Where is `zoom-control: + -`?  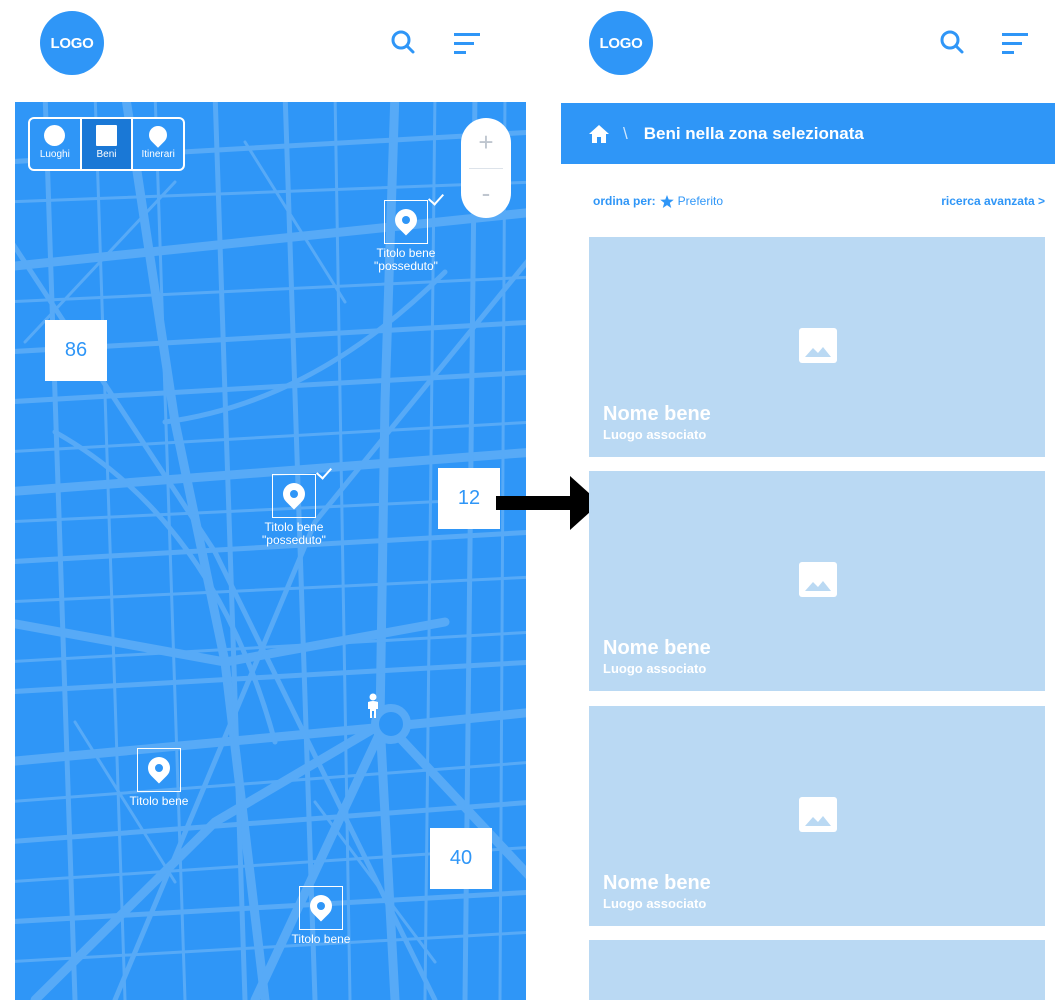 zoom-control: + - is located at coordinates (486, 168).